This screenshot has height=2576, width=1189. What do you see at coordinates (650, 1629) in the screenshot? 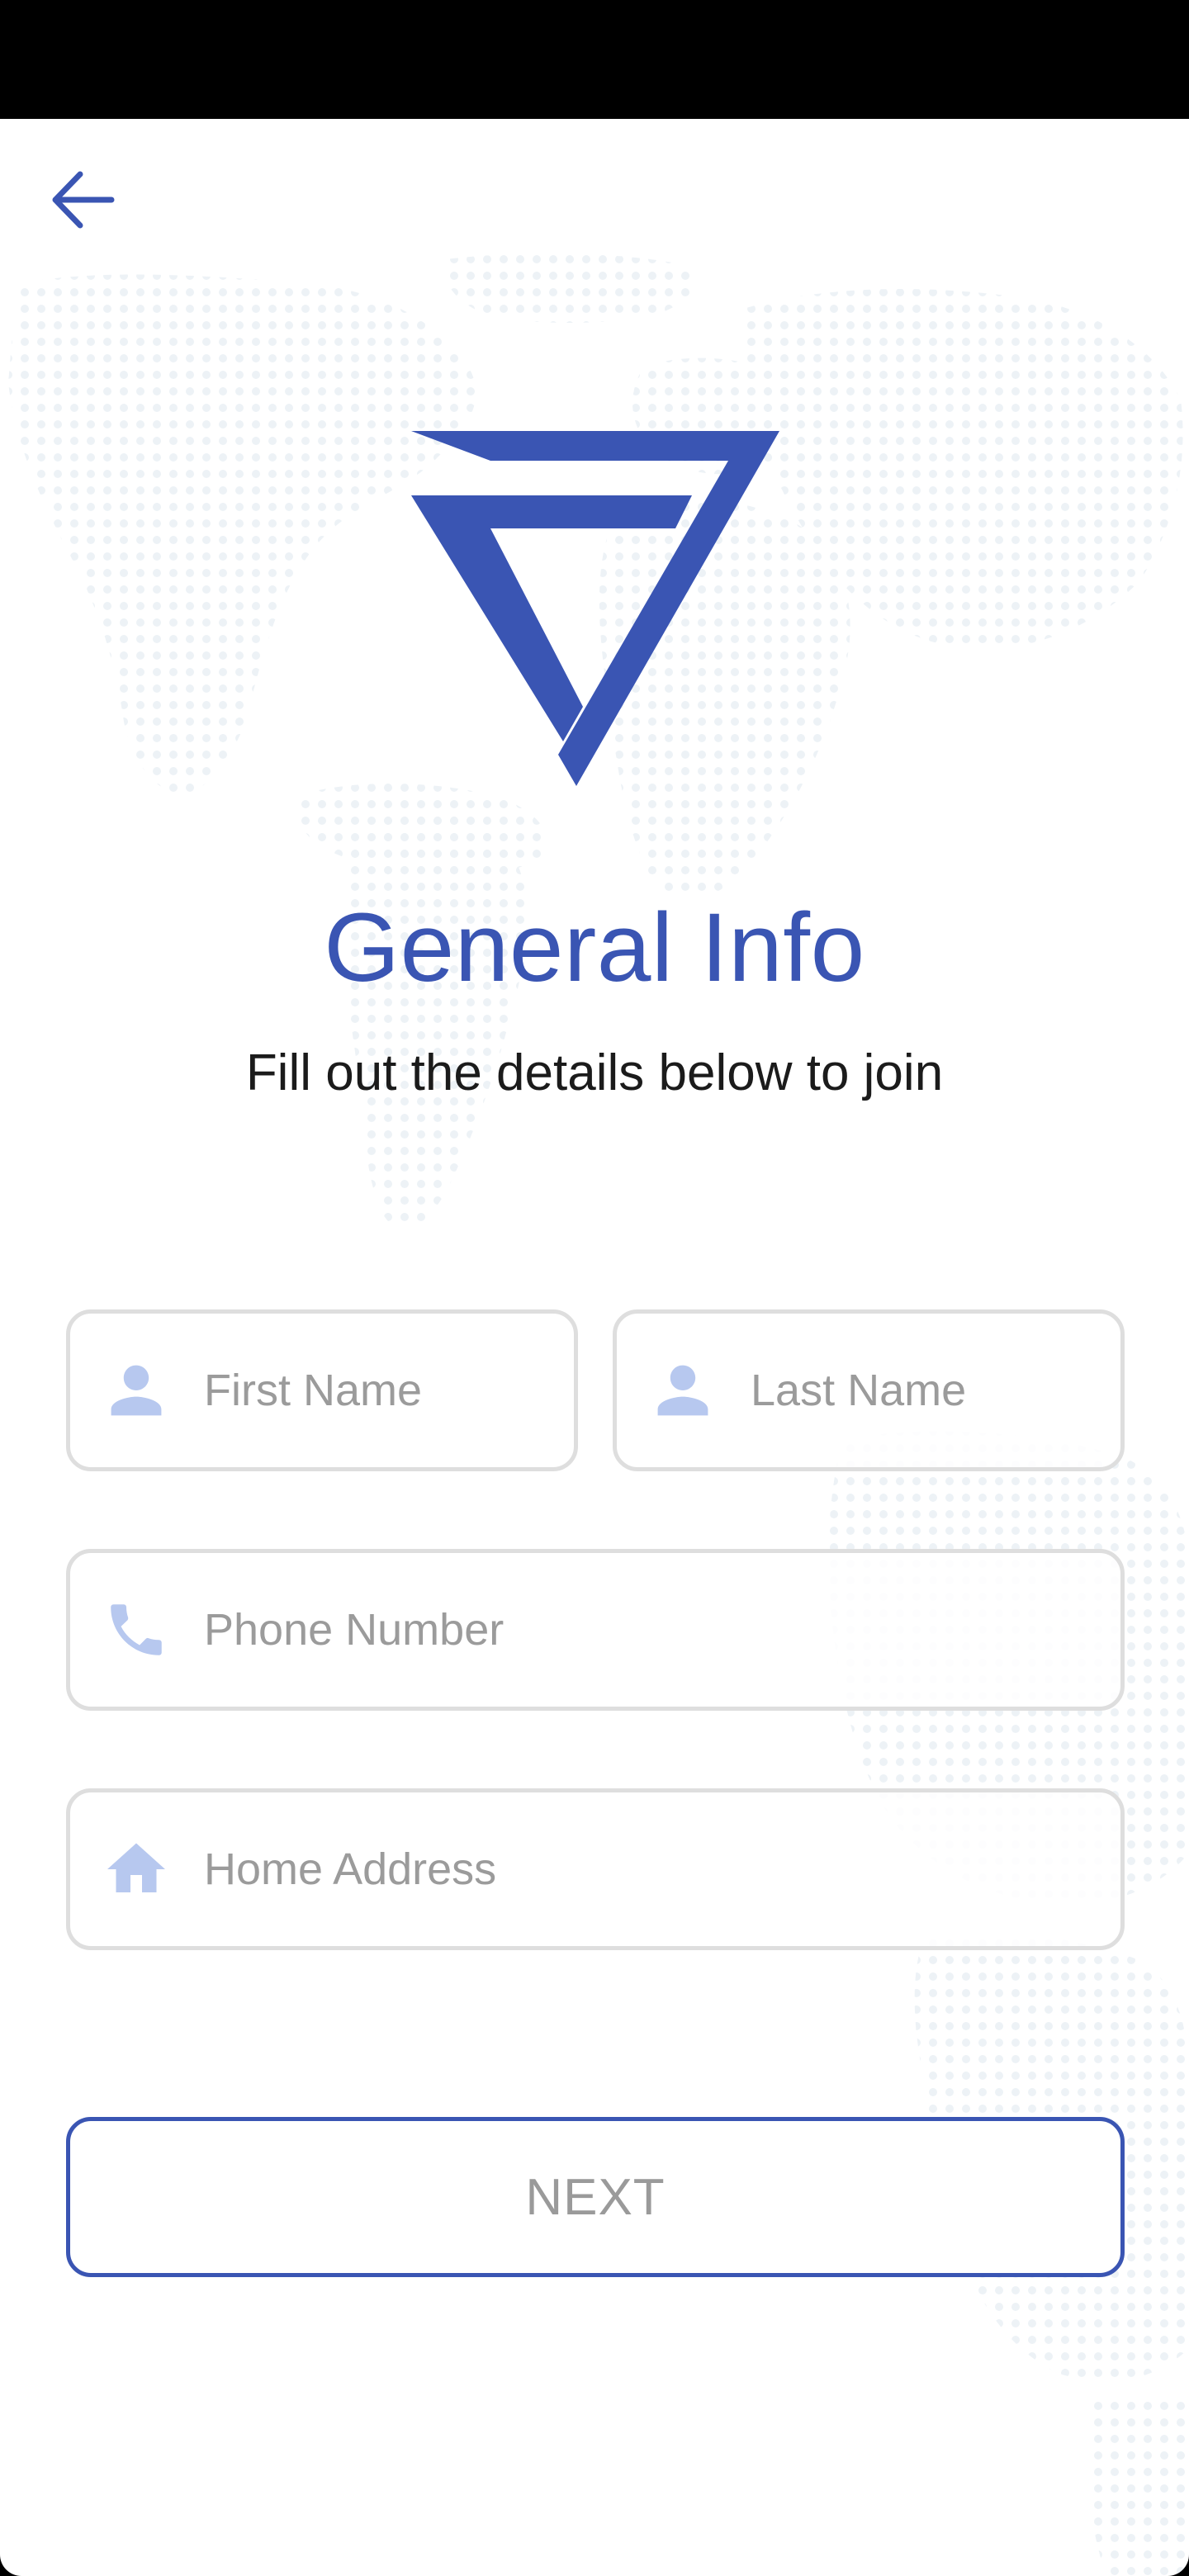
I see `phone-number-input` at bounding box center [650, 1629].